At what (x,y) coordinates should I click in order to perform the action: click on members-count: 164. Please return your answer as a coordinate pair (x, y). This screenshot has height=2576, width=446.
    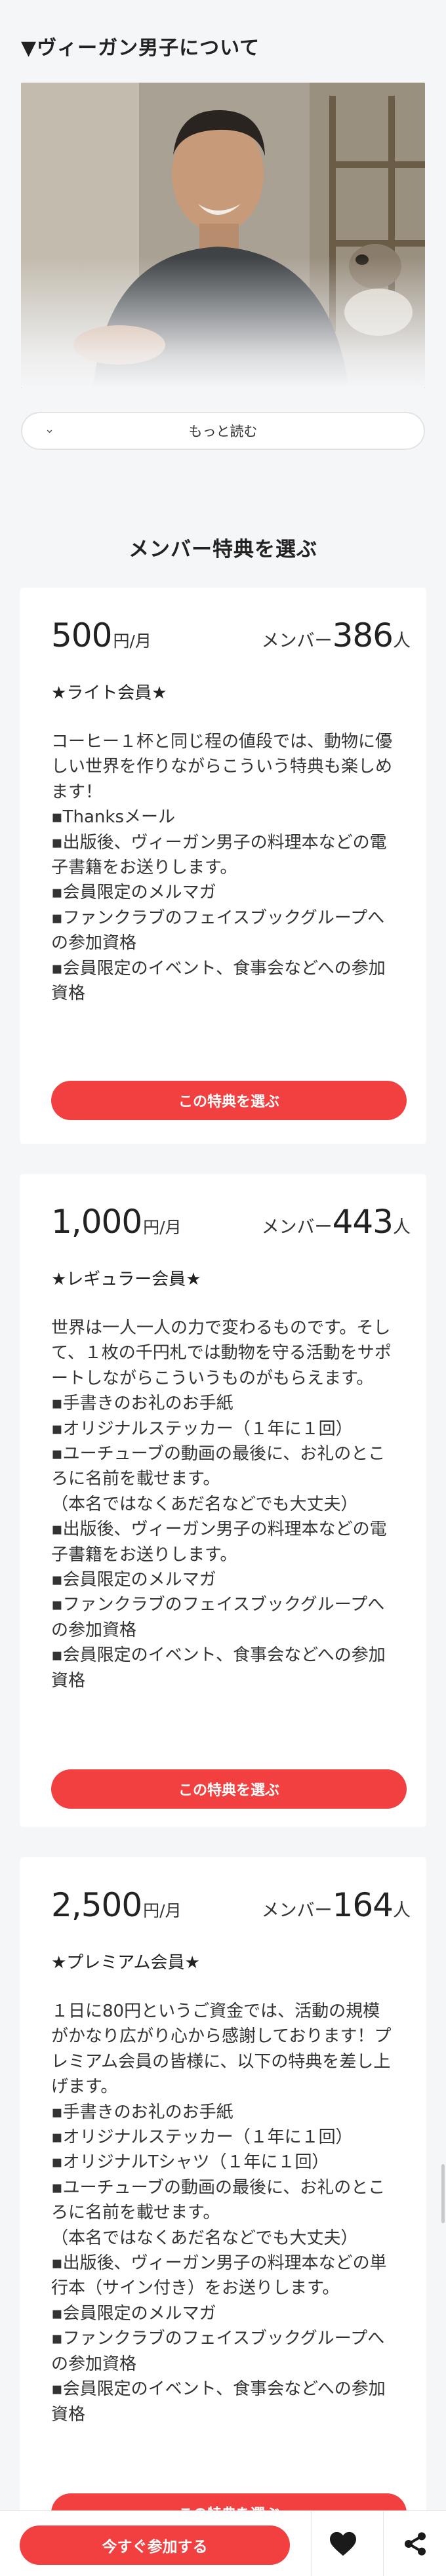
    Looking at the image, I should click on (363, 1905).